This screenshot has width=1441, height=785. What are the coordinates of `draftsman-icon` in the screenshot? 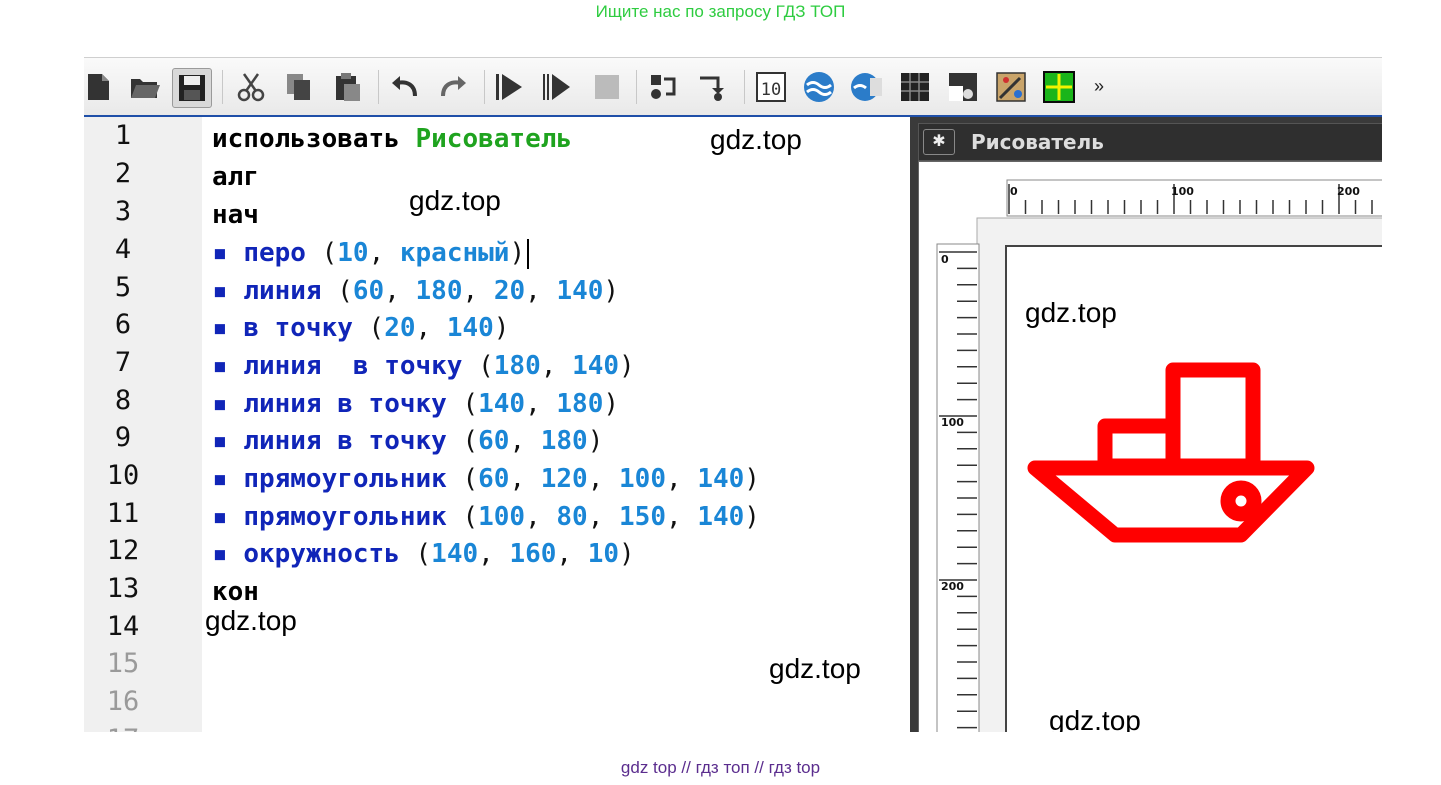 It's located at (1059, 87).